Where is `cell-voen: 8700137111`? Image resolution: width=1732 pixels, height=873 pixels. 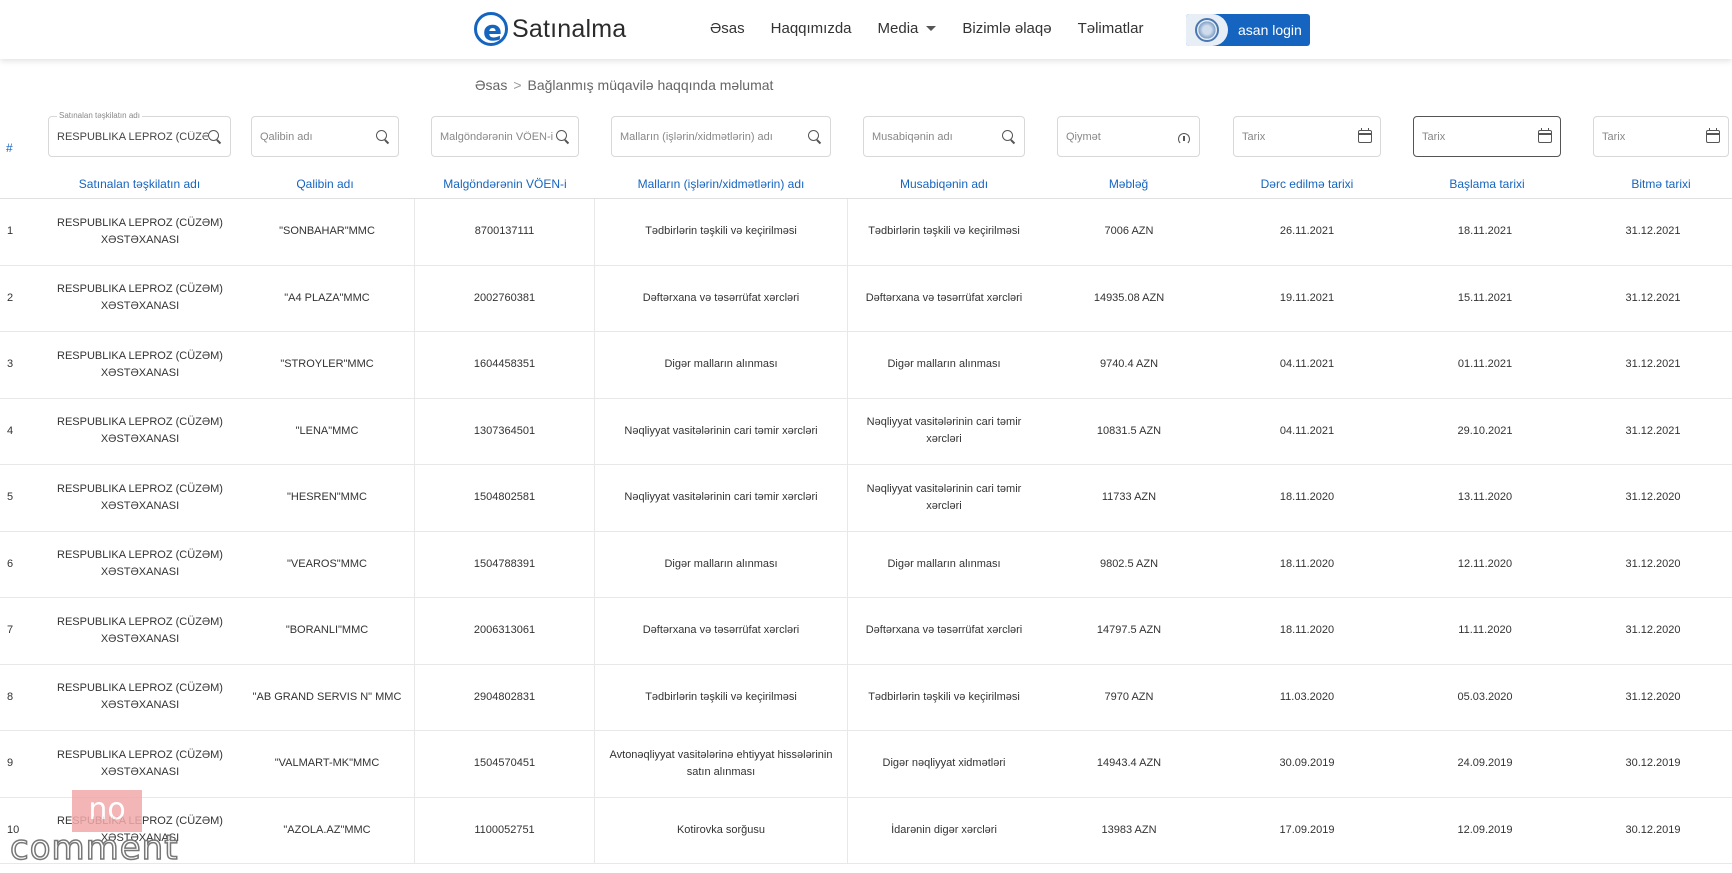
cell-voen: 8700137111 is located at coordinates (505, 232).